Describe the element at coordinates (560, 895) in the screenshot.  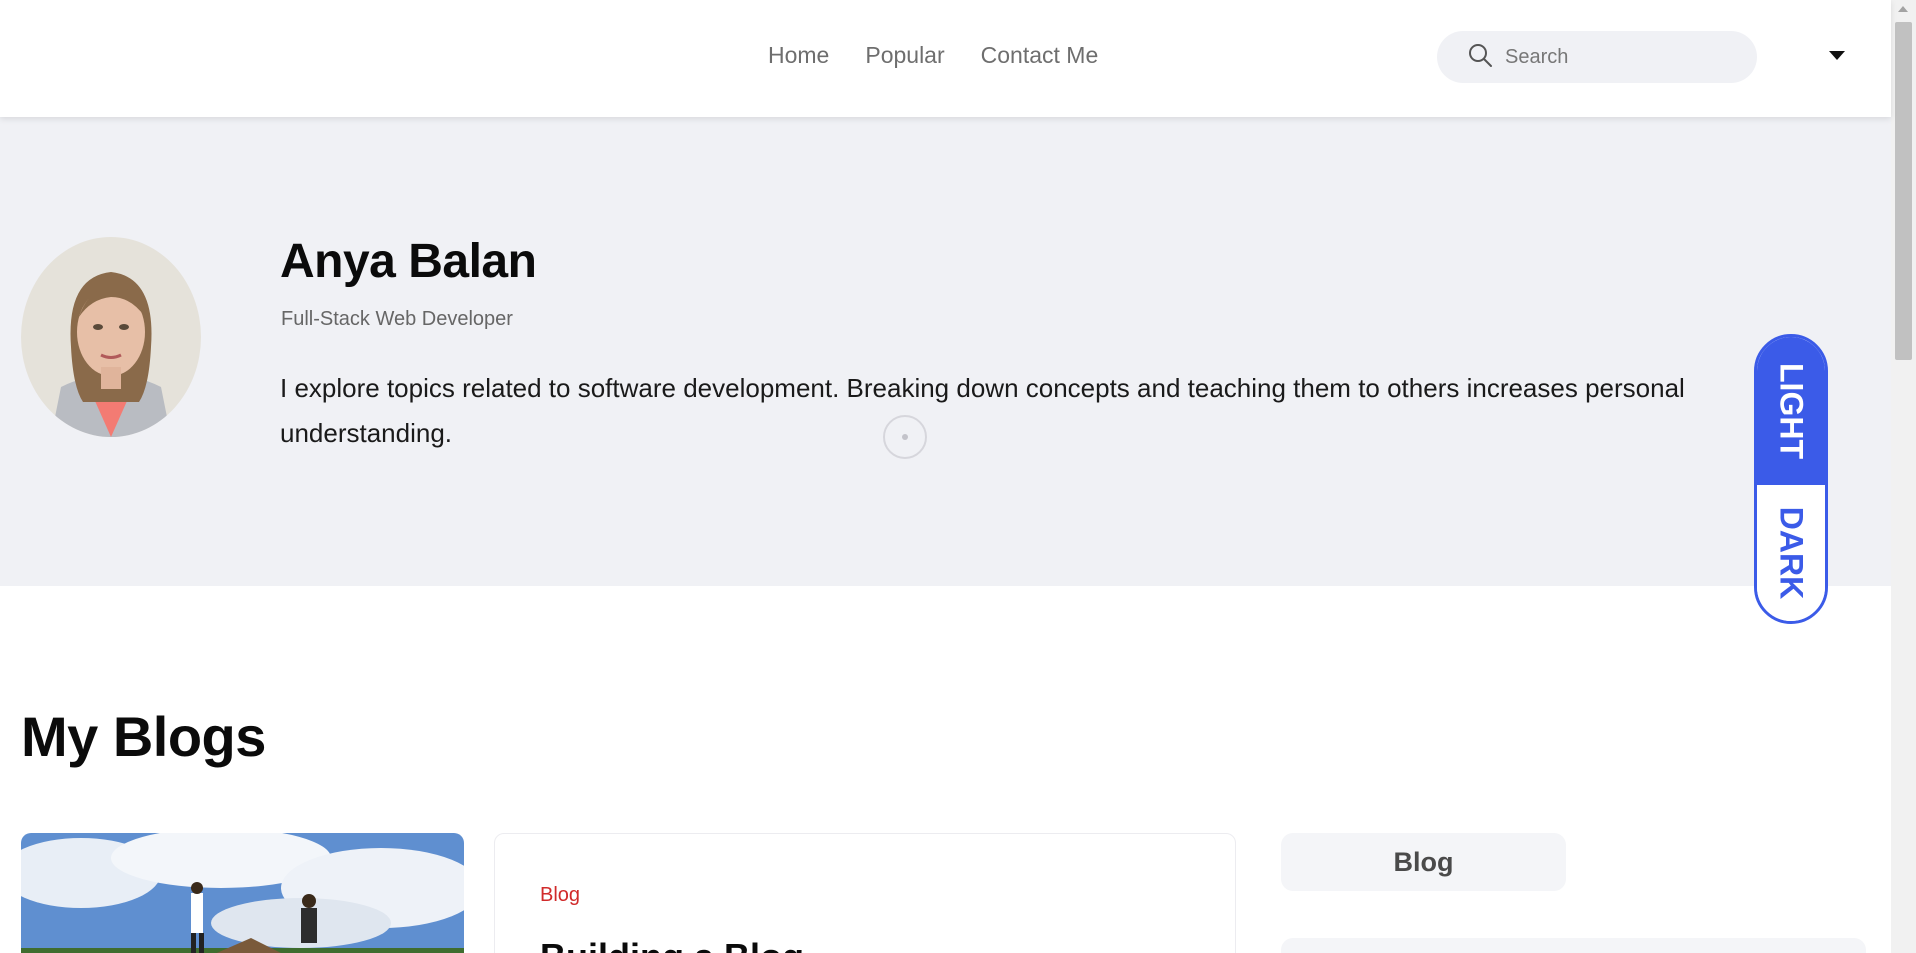
I see `blog-card-category: Blog` at that location.